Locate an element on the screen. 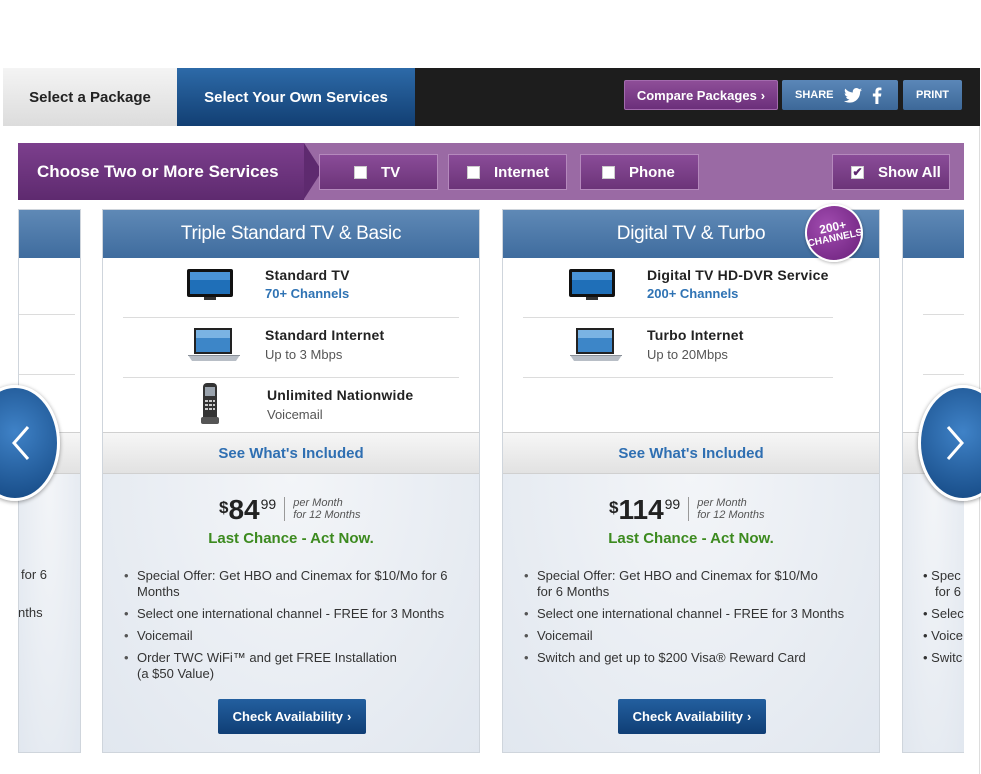  service-detail: Voicemail is located at coordinates (295, 414).